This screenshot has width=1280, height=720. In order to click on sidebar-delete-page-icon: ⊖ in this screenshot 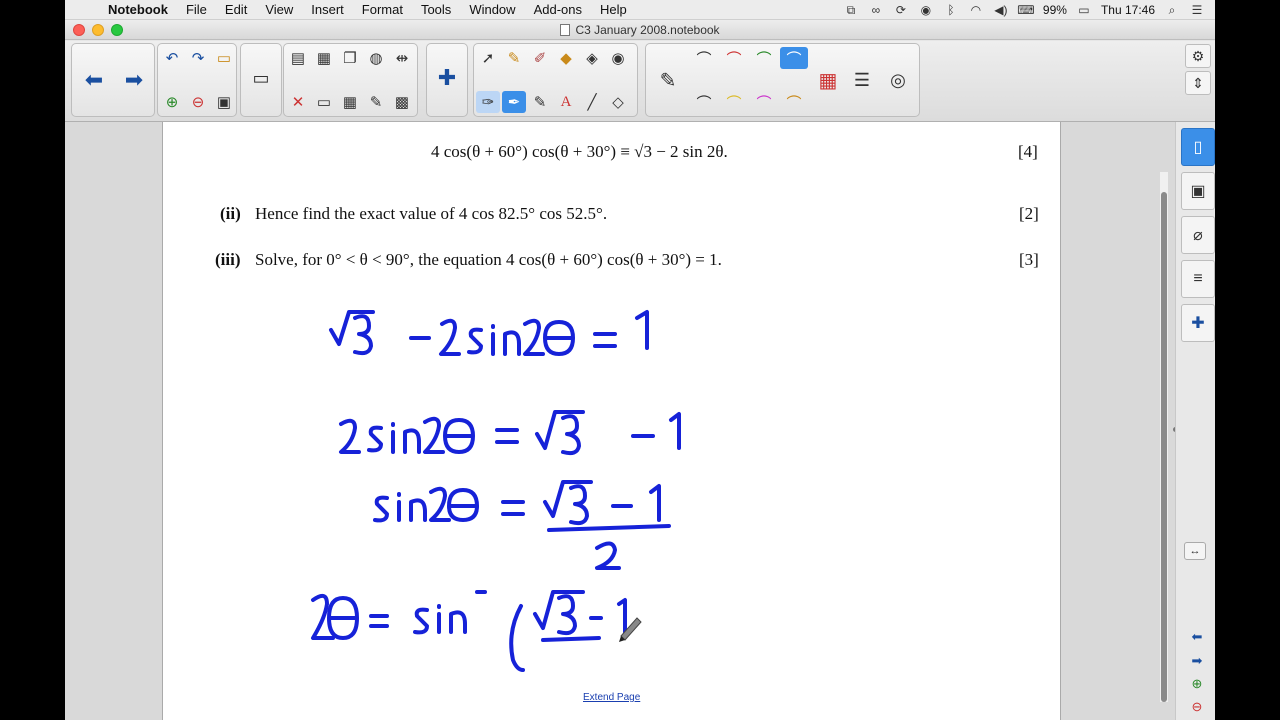, I will do `click(1197, 707)`.